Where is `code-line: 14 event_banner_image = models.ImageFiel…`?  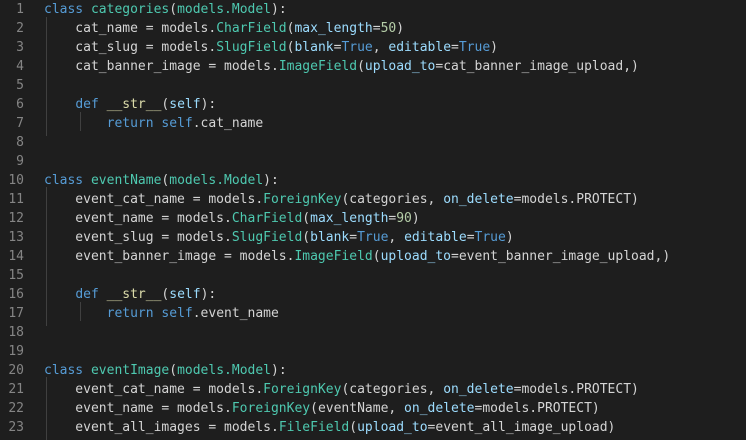 code-line: 14 event_banner_image = models.ImageFiel… is located at coordinates (373, 256).